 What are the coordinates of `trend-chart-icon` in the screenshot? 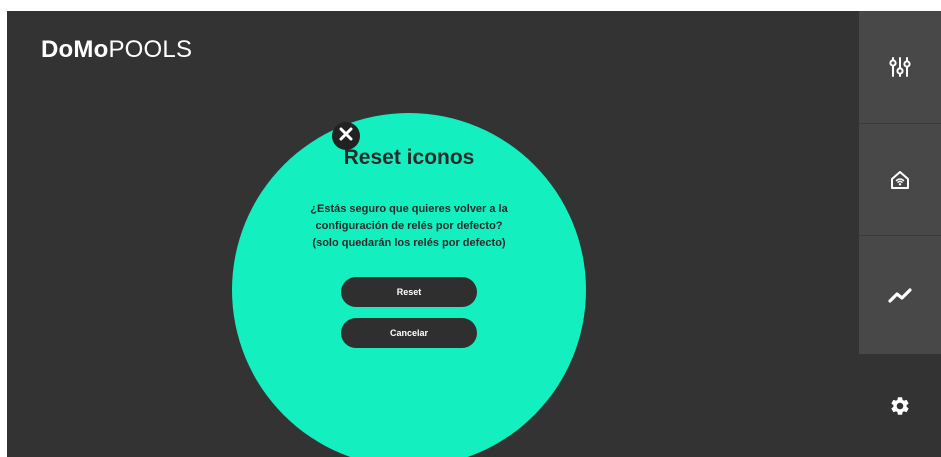 It's located at (900, 295).